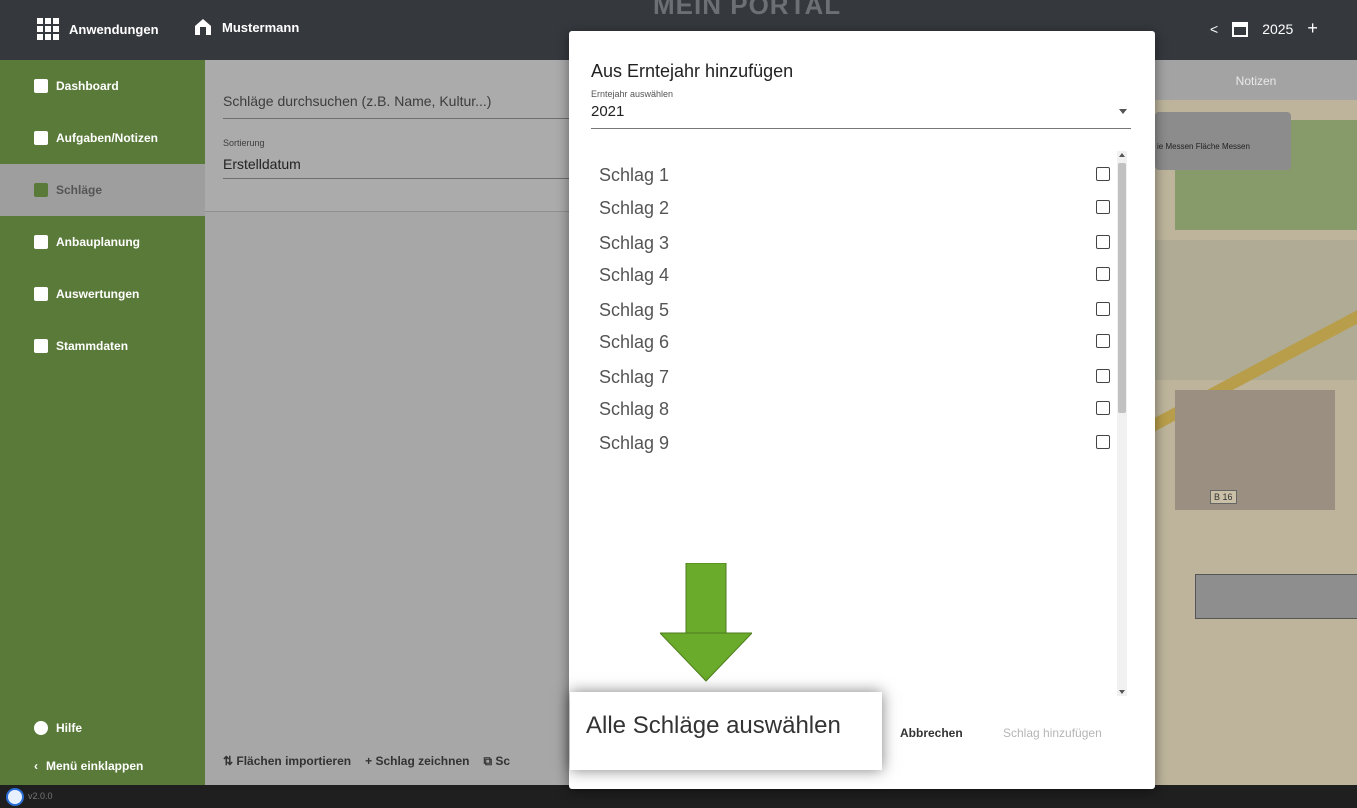 The height and width of the screenshot is (808, 1357). I want to click on field-name: Schlag 8, so click(634, 409).